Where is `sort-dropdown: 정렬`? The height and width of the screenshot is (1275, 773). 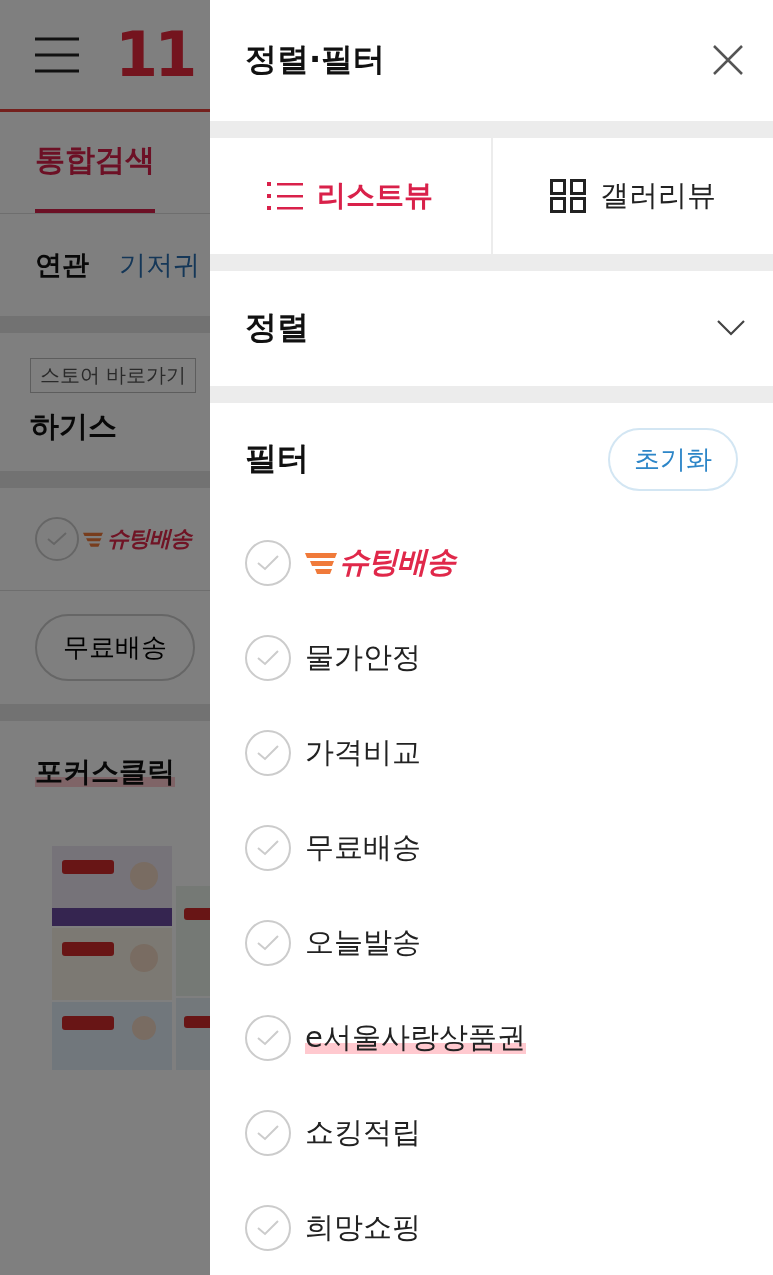
sort-dropdown: 정렬 is located at coordinates (491, 328).